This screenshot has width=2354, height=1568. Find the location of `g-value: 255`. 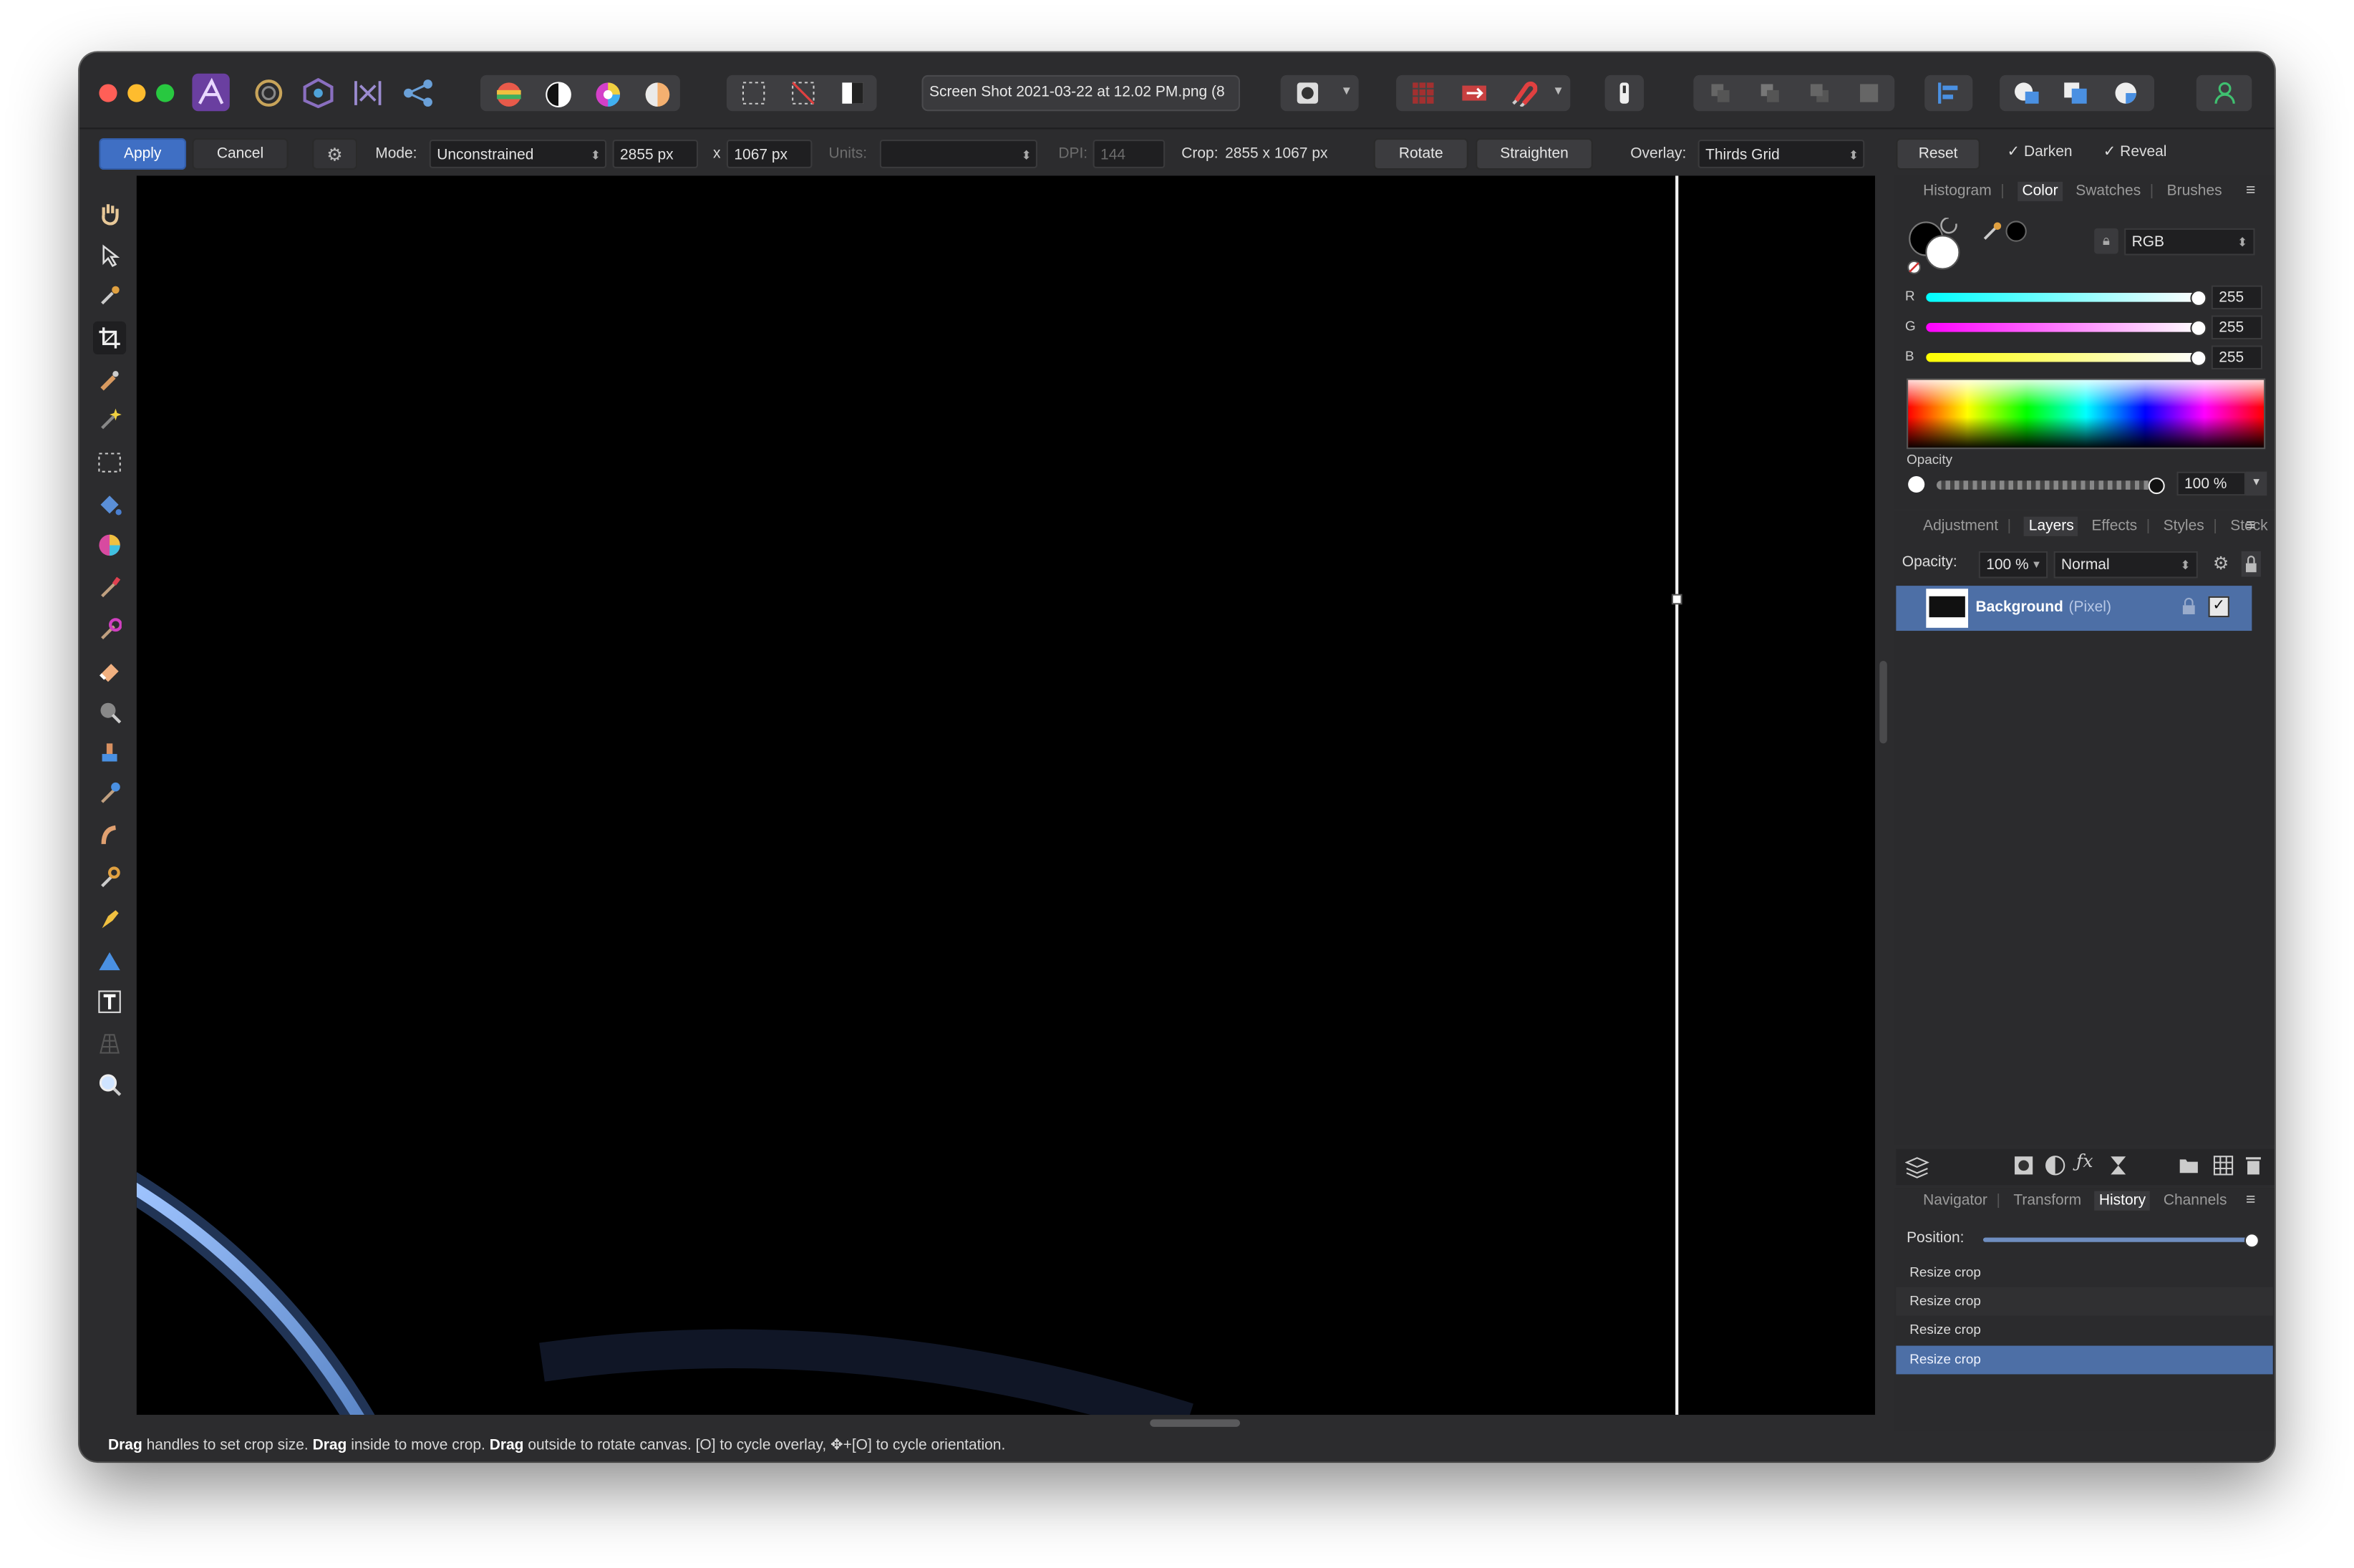

g-value: 255 is located at coordinates (2237, 327).